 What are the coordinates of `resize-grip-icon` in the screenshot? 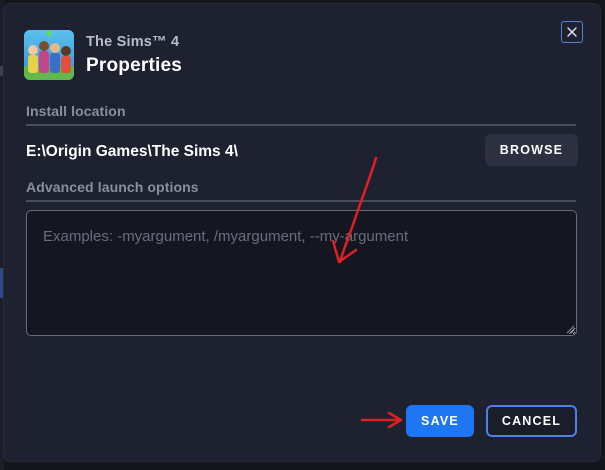 It's located at (570, 329).